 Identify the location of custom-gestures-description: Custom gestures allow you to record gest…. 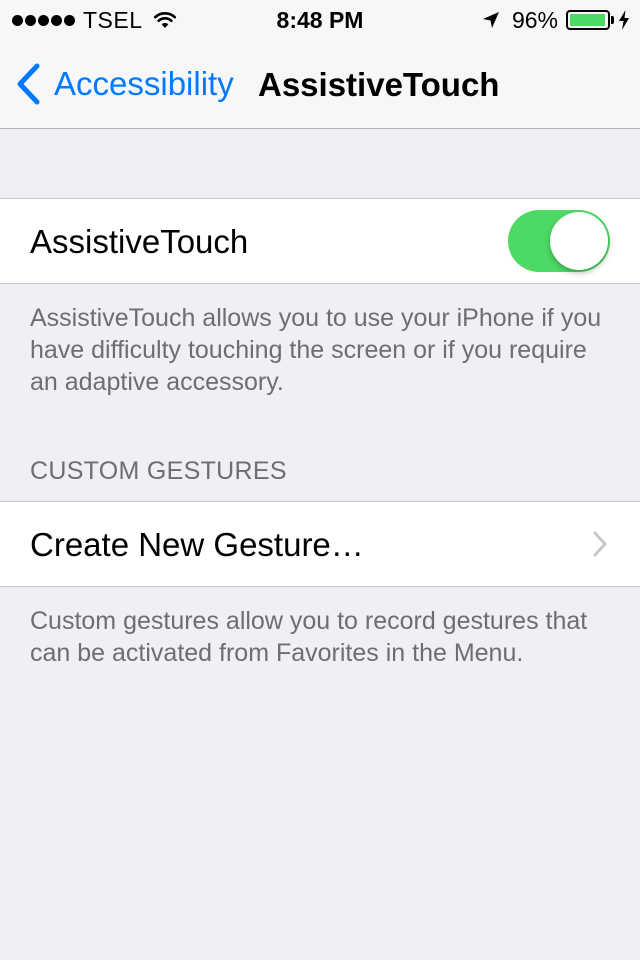
(309, 637).